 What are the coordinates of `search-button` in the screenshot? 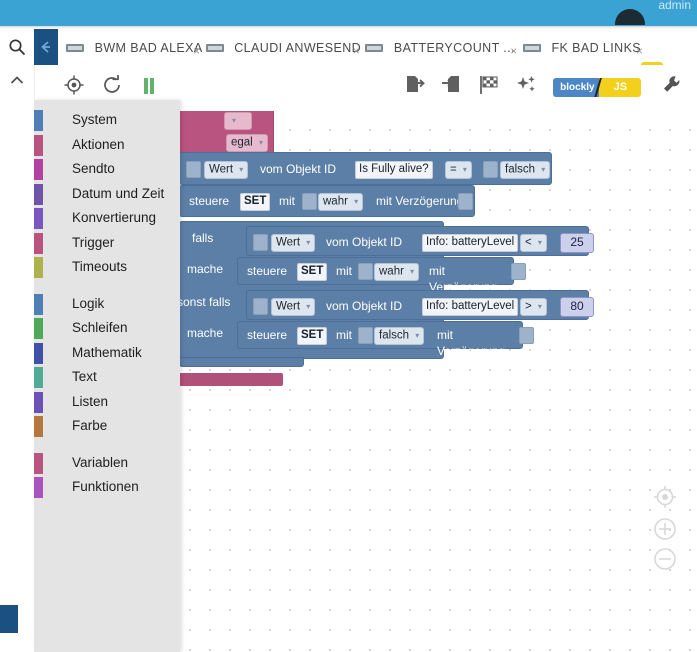 It's located at (17, 47).